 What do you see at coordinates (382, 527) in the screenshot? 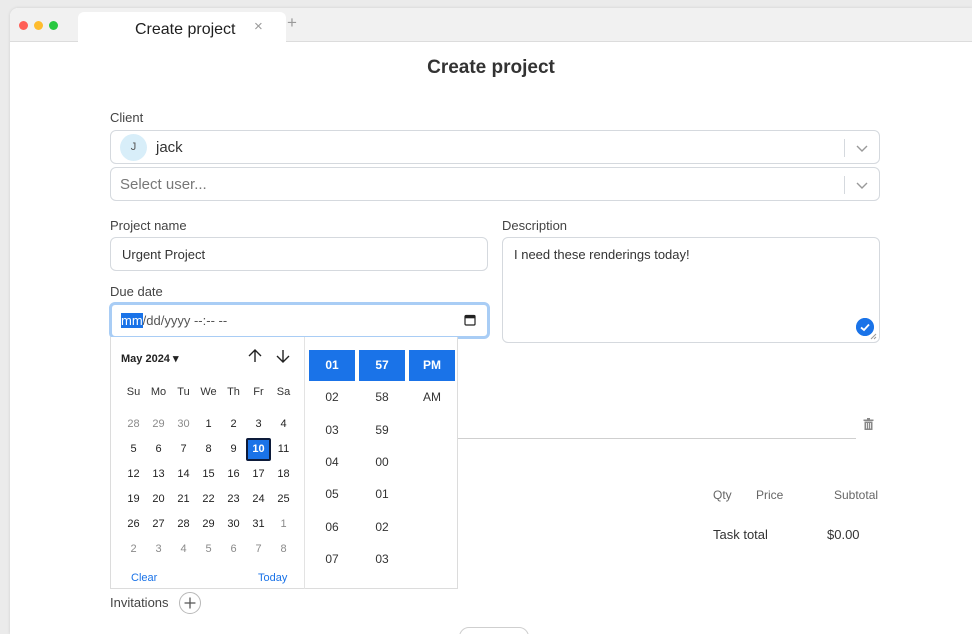
I see `time-minute-option: 02` at bounding box center [382, 527].